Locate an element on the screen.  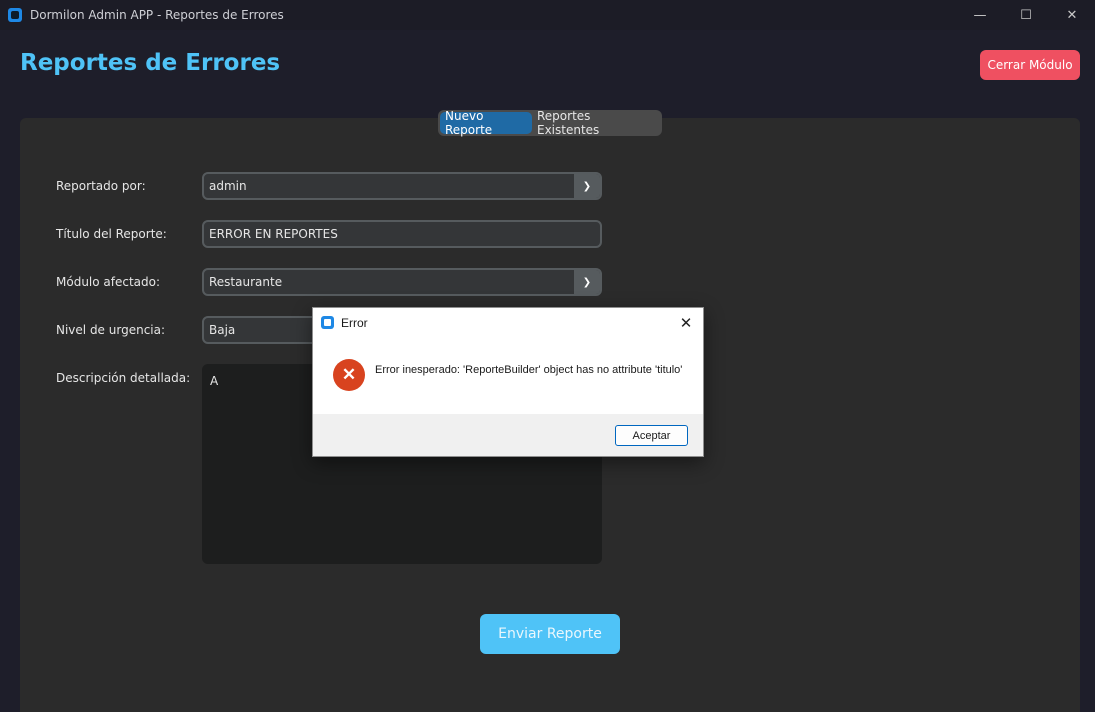
module-label: Módulo afectado: is located at coordinates (108, 282).